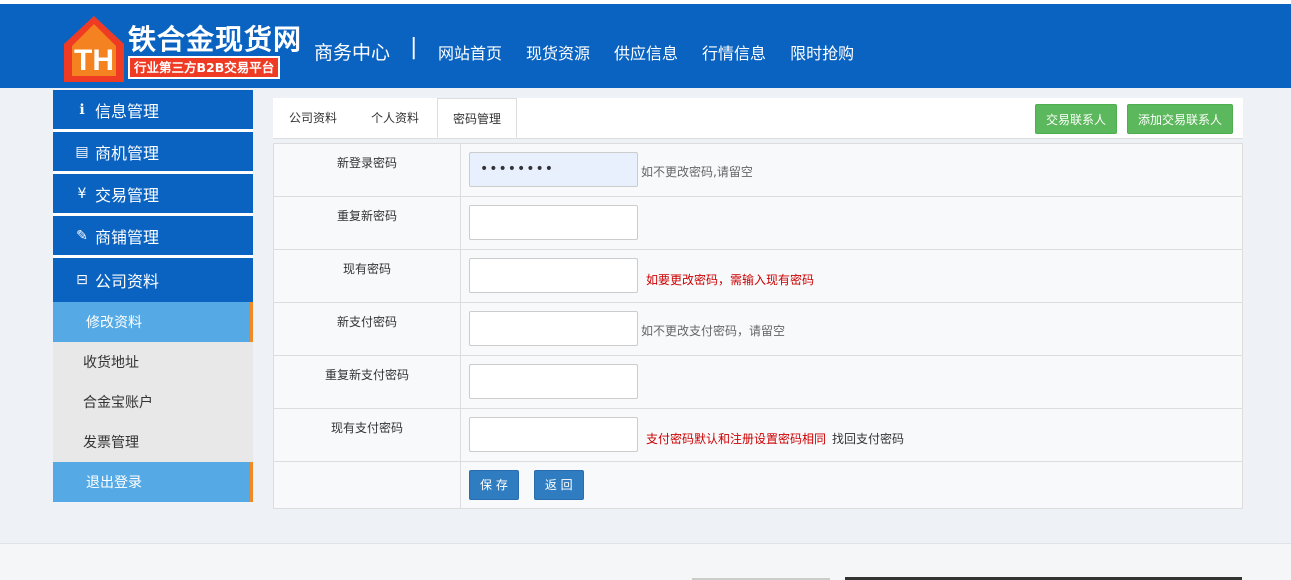  Describe the element at coordinates (758, 223) in the screenshot. I see `form-row-repeat-new-password: 重复新密码` at that location.